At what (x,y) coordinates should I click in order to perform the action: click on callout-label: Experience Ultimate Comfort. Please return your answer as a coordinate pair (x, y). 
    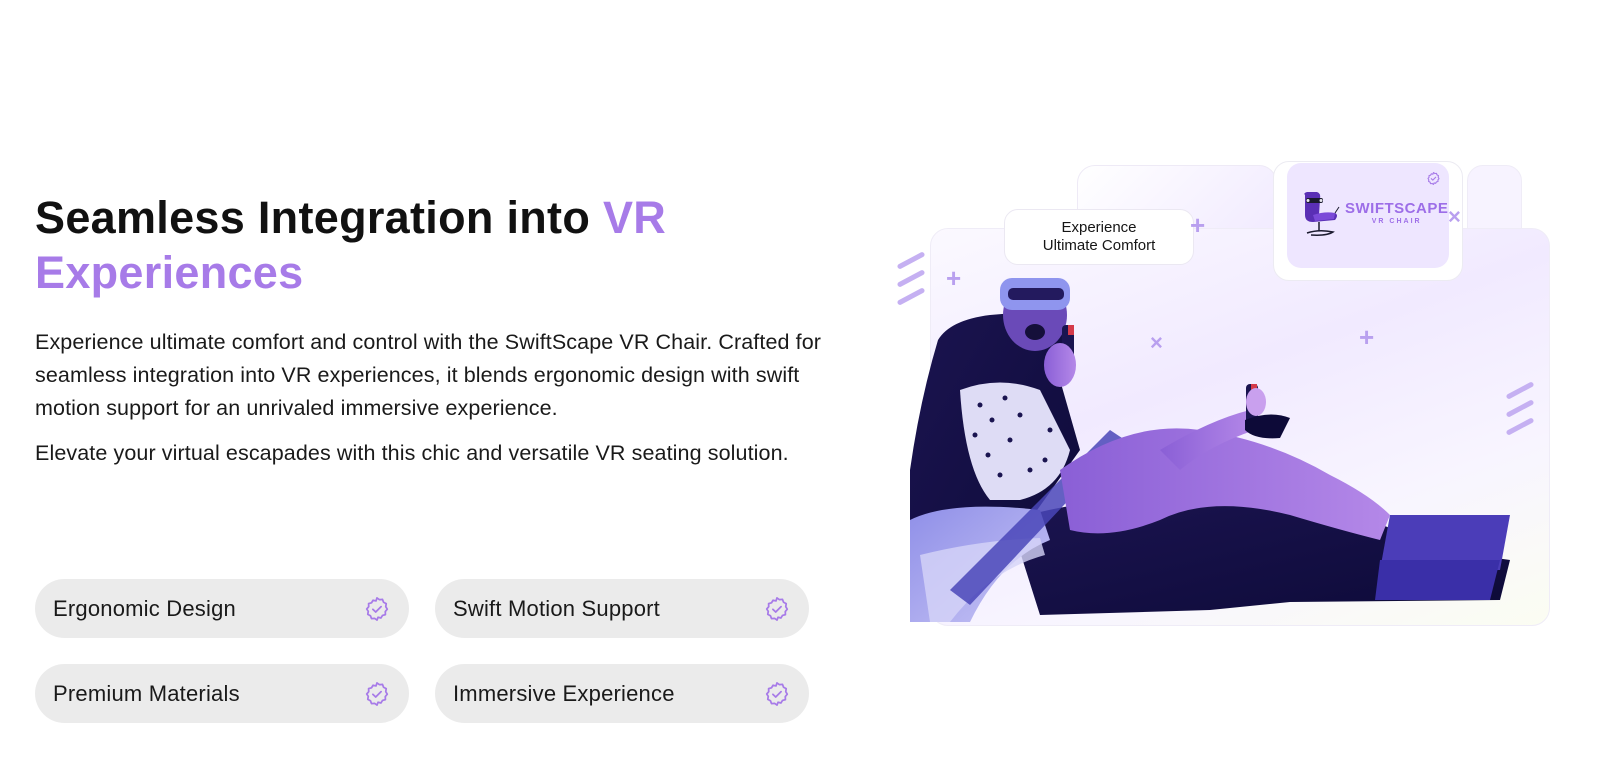
    Looking at the image, I should click on (1099, 237).